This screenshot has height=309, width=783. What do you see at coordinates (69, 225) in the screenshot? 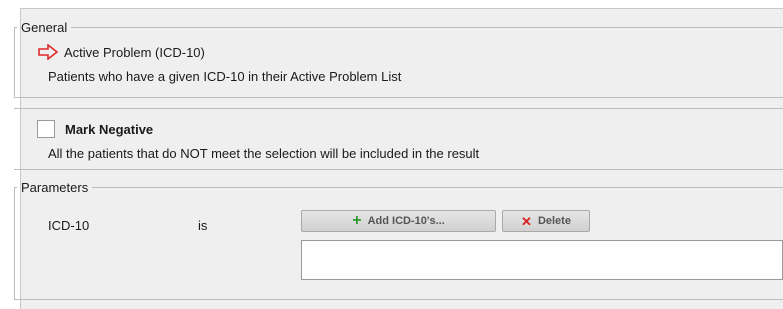
I see `parameter-name: ICD-10` at bounding box center [69, 225].